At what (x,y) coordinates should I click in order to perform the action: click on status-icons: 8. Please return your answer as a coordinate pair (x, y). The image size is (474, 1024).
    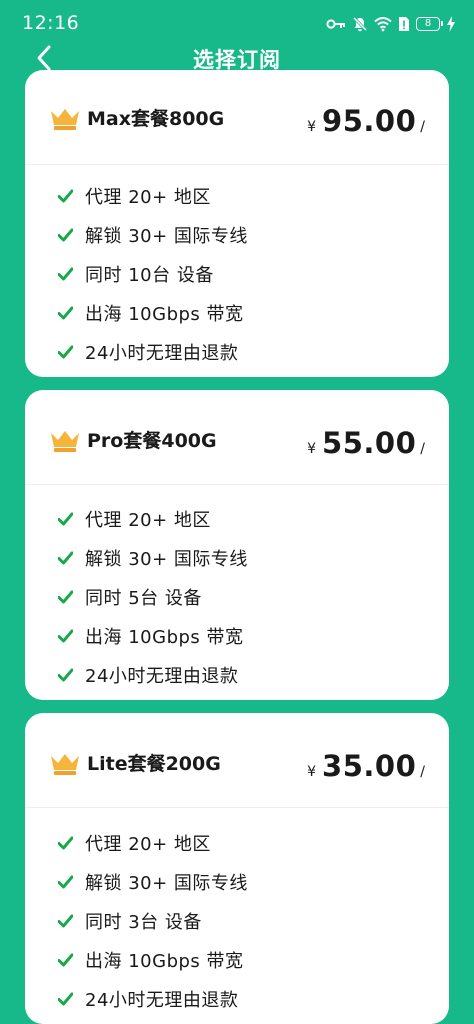
    Looking at the image, I should click on (391, 24).